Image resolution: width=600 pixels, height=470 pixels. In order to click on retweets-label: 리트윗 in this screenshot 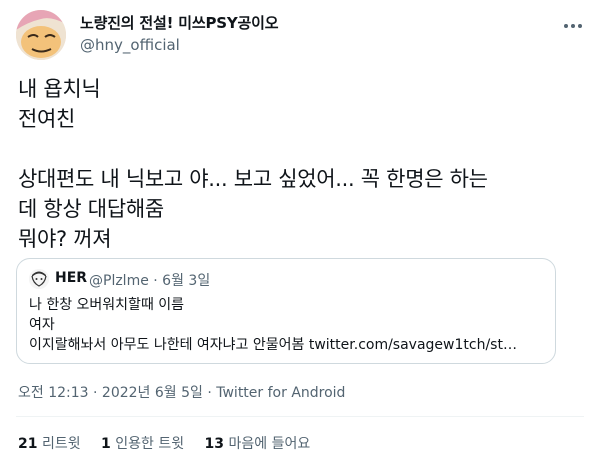, I will do `click(61, 444)`.